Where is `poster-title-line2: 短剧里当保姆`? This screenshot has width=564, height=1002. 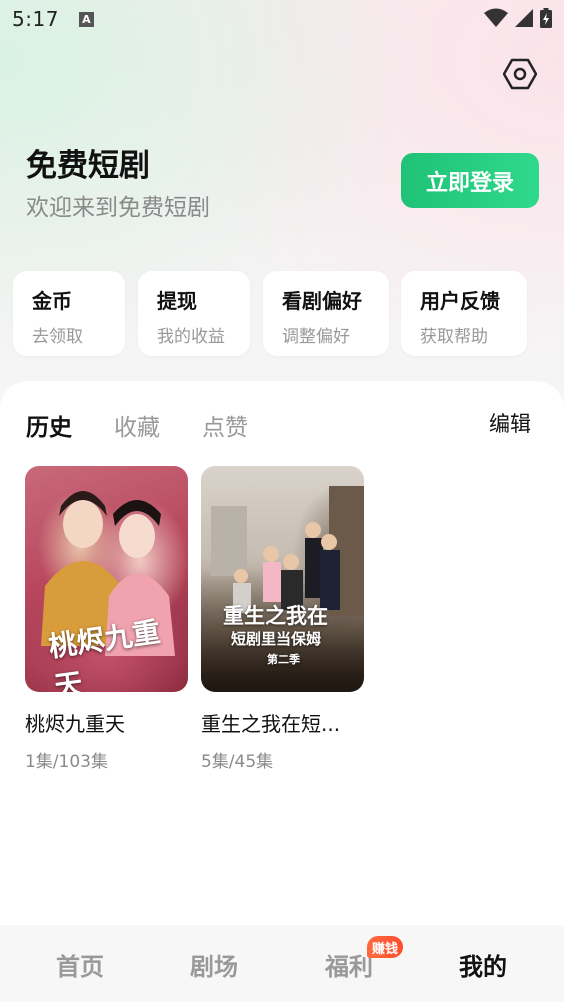 poster-title-line2: 短剧里当保姆 is located at coordinates (276, 639).